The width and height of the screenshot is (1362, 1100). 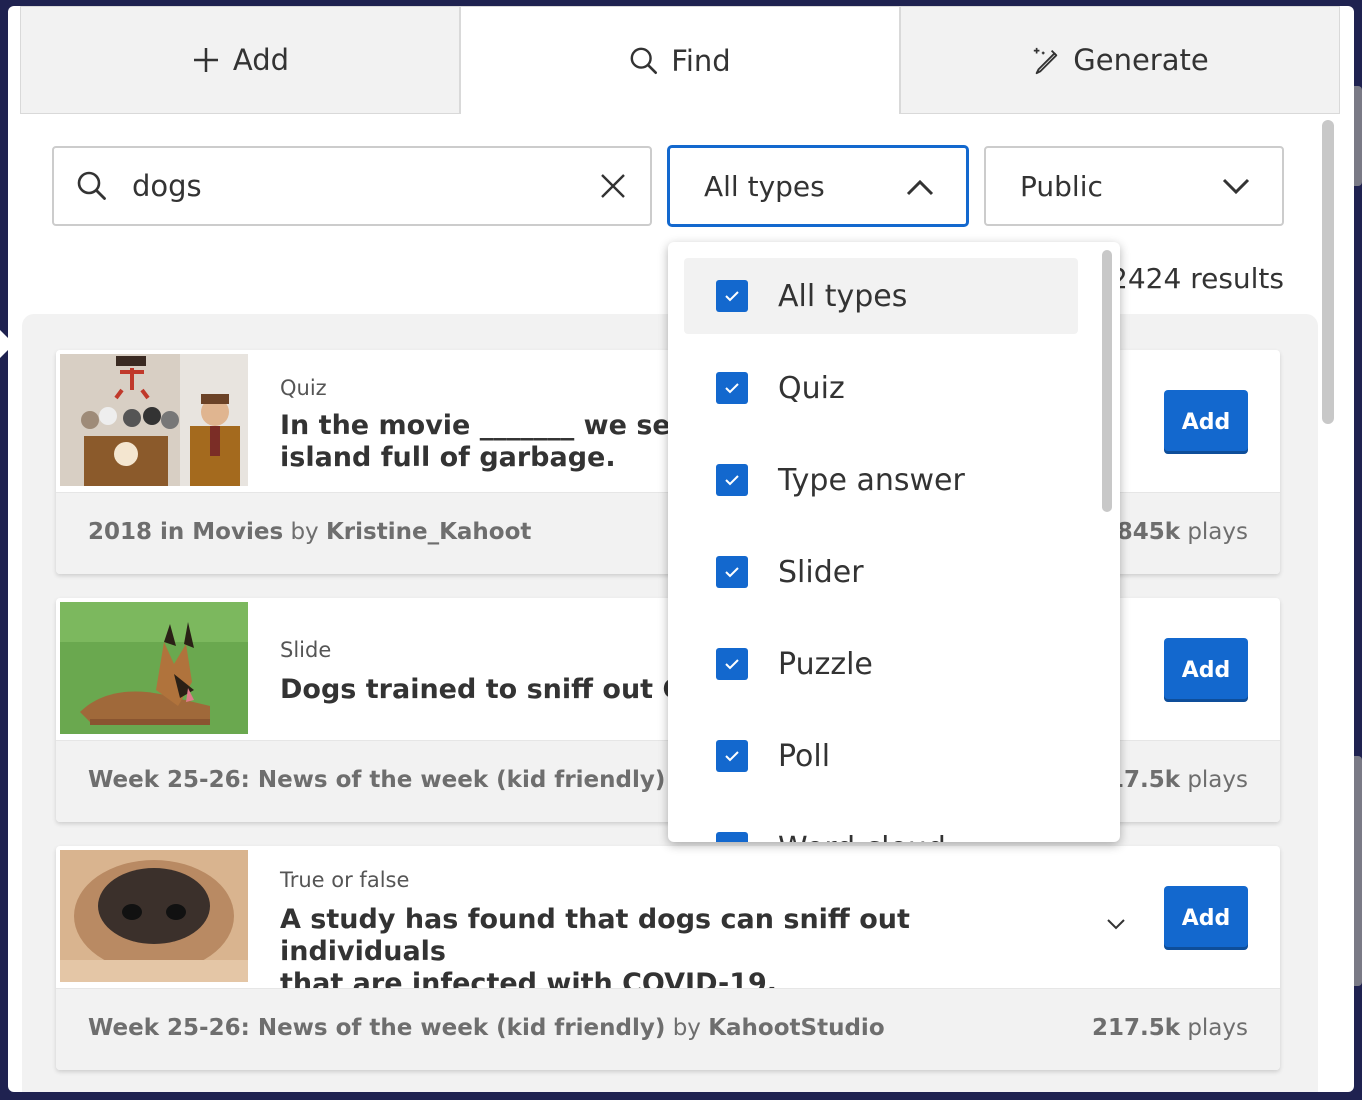 I want to click on tab-bar: Add Find Generate, so click(x=680, y=60).